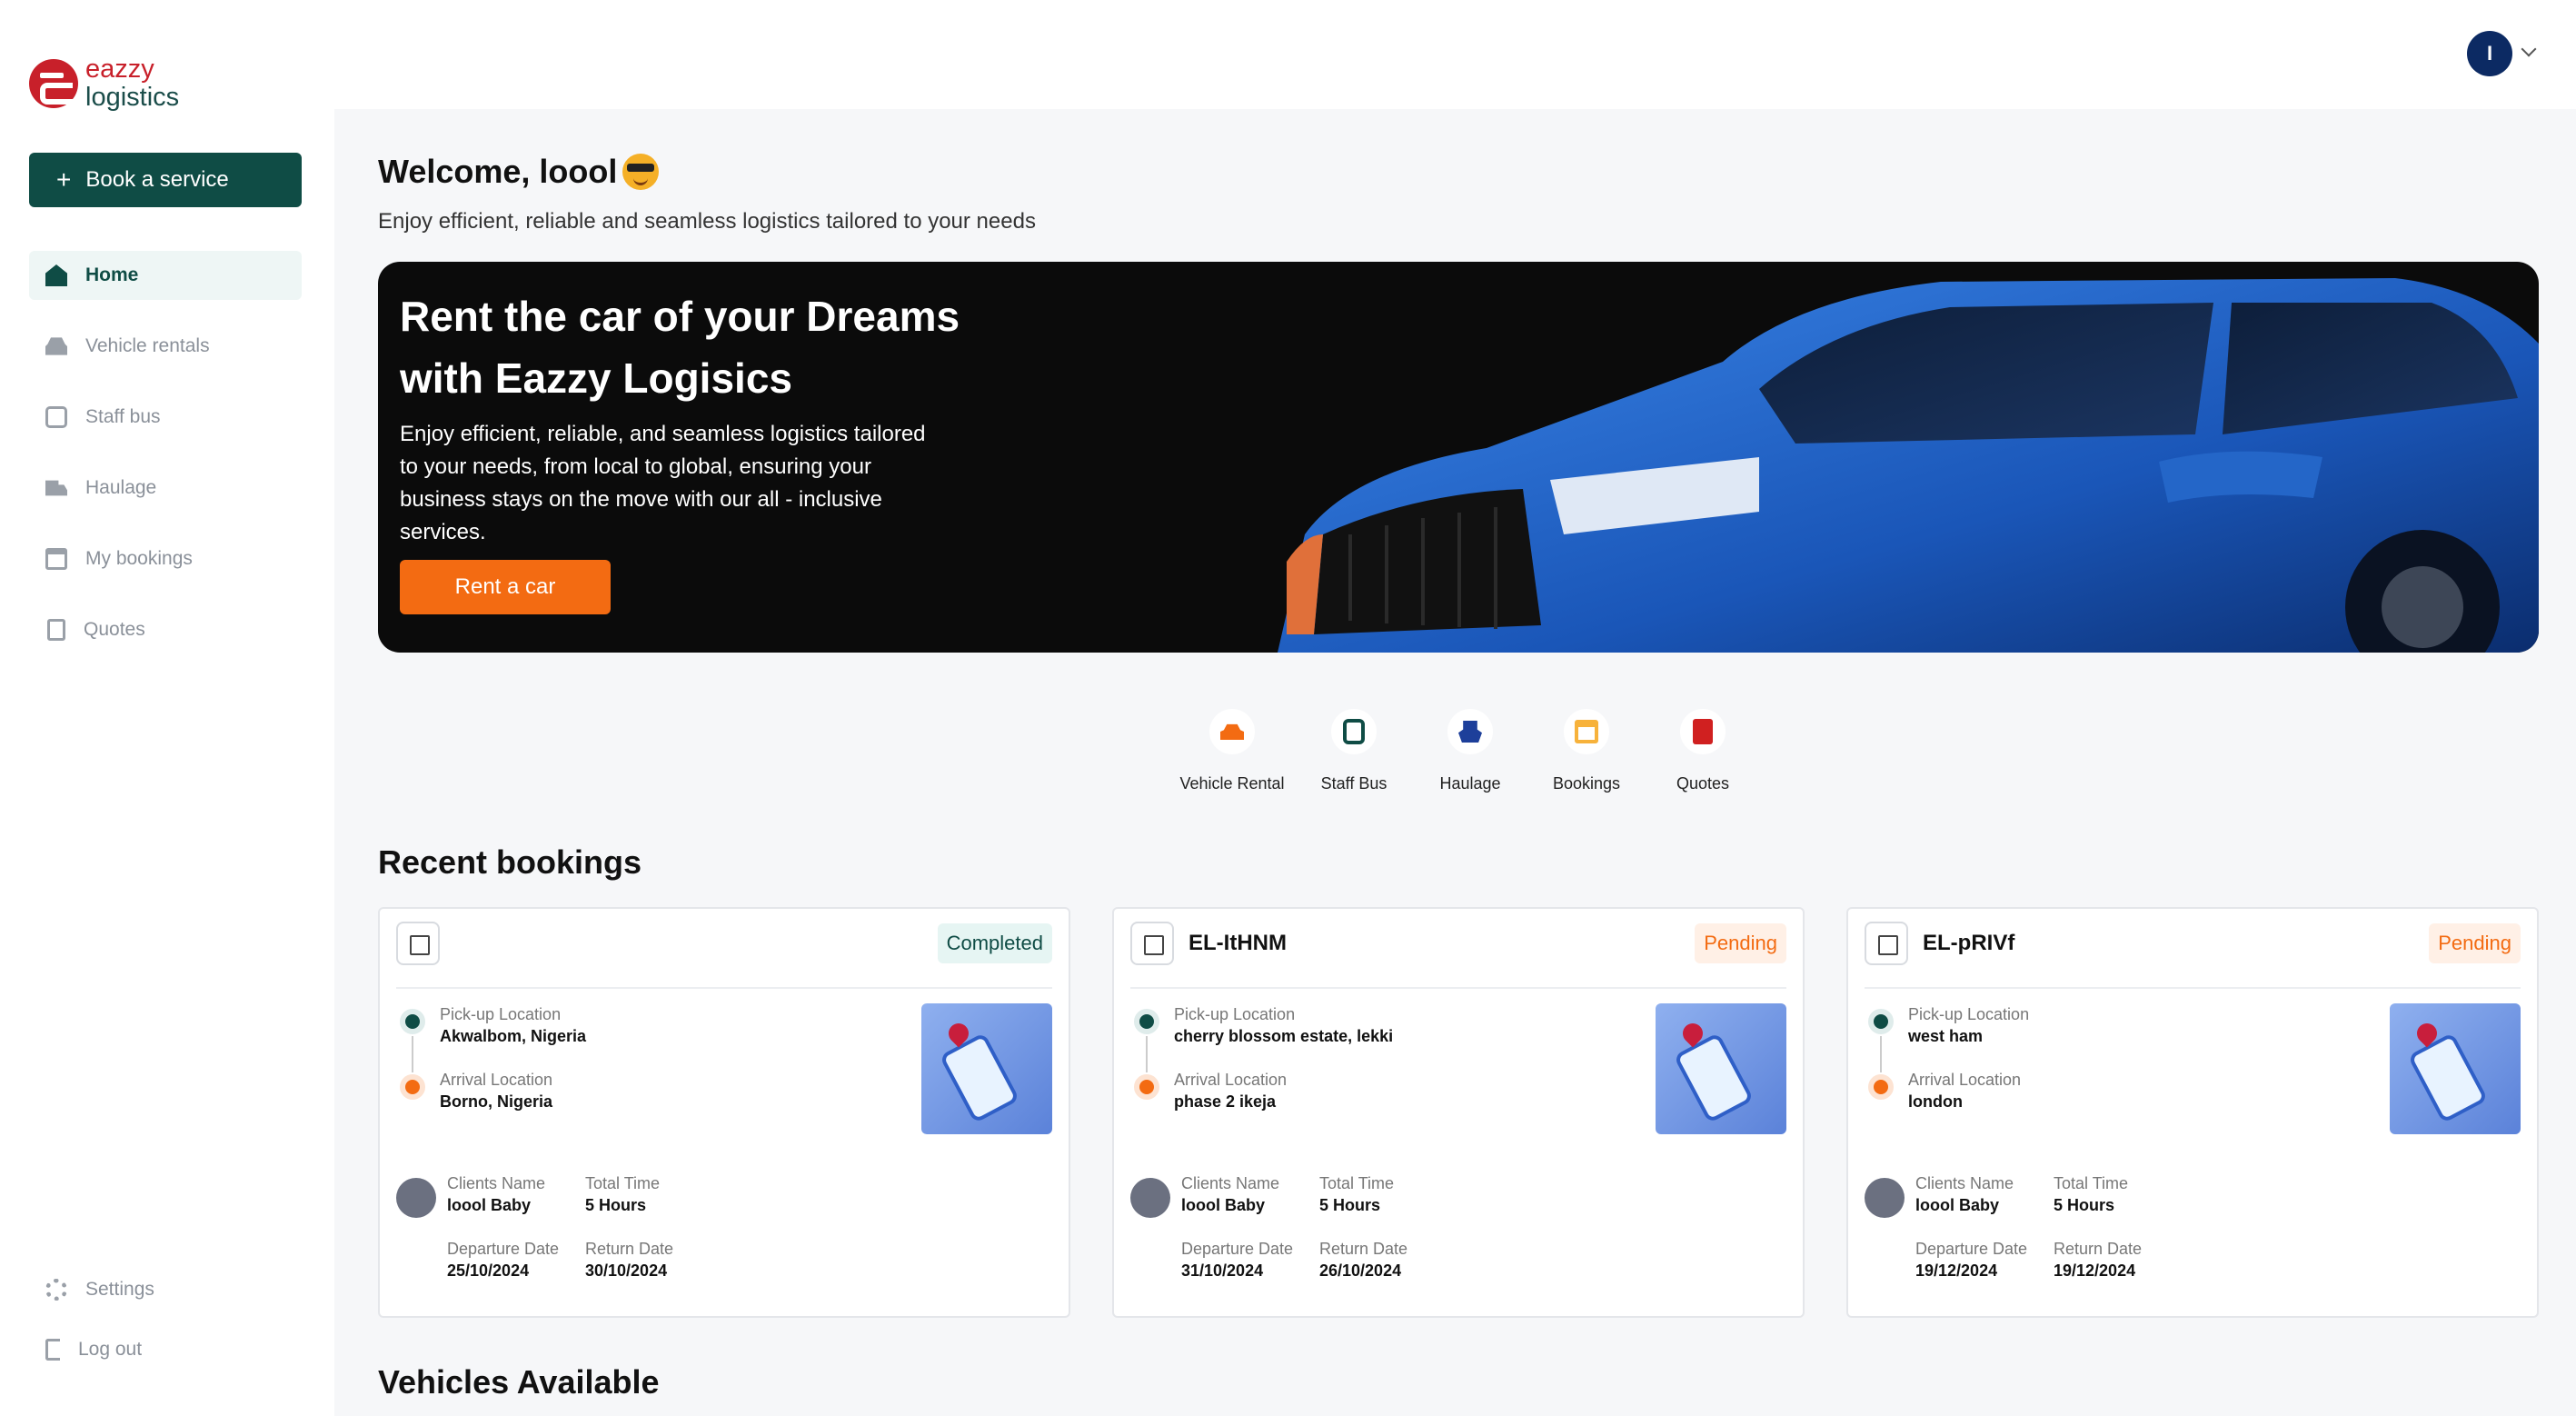  I want to click on quick-action-quotes: Quotes, so click(1703, 751).